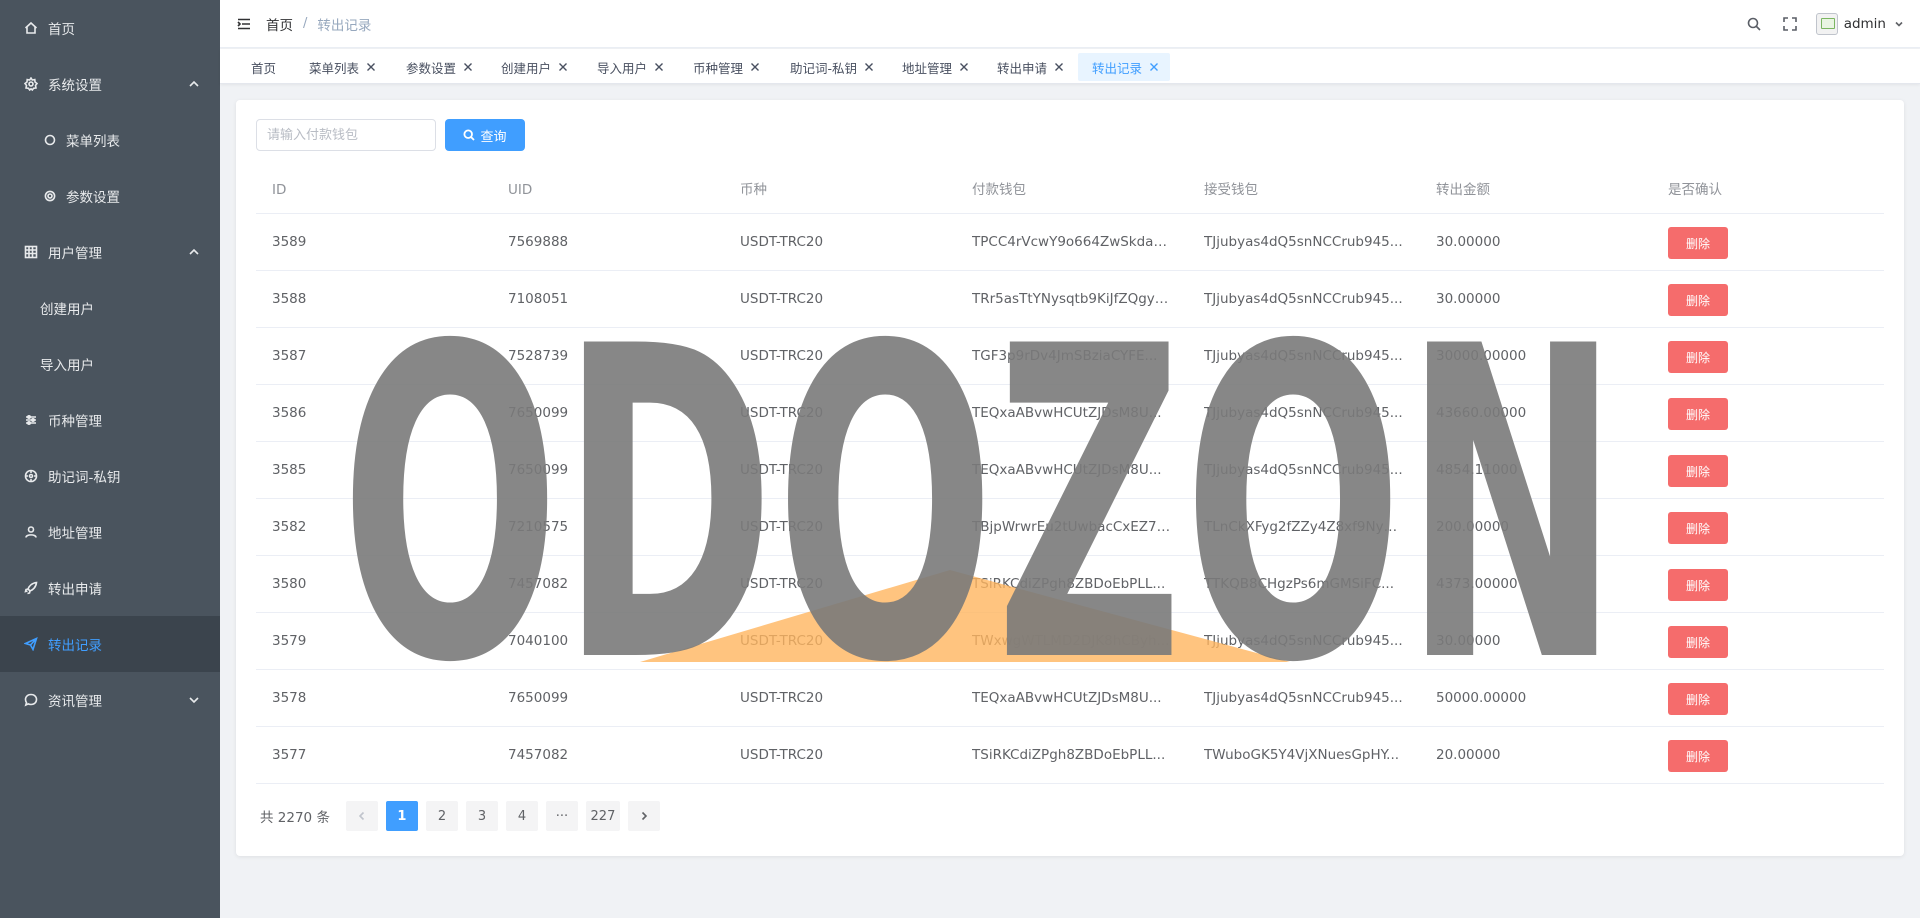 The width and height of the screenshot is (1920, 918). I want to click on pagination-page: 2, so click(441, 816).